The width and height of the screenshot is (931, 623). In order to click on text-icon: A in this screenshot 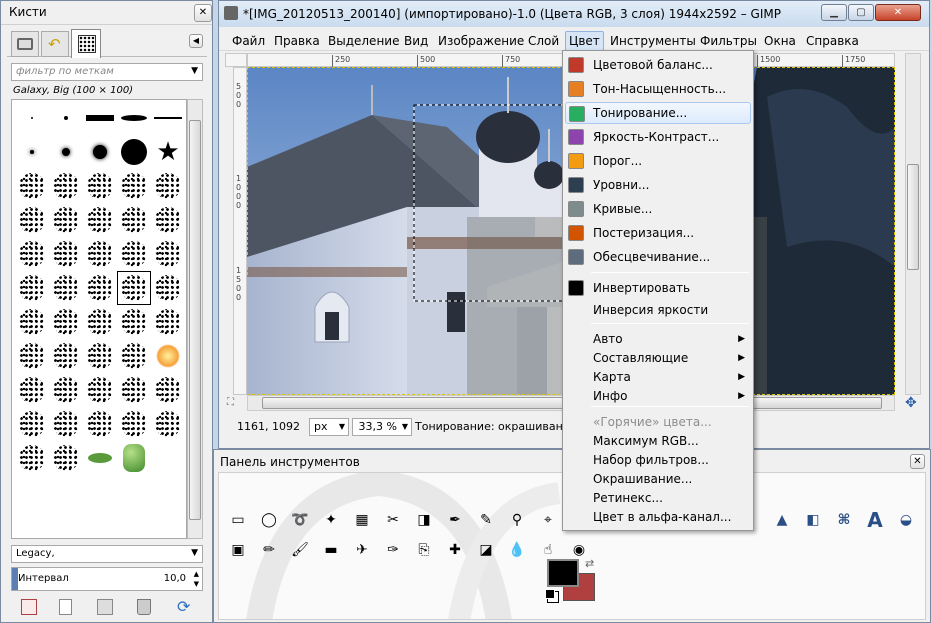, I will do `click(875, 520)`.